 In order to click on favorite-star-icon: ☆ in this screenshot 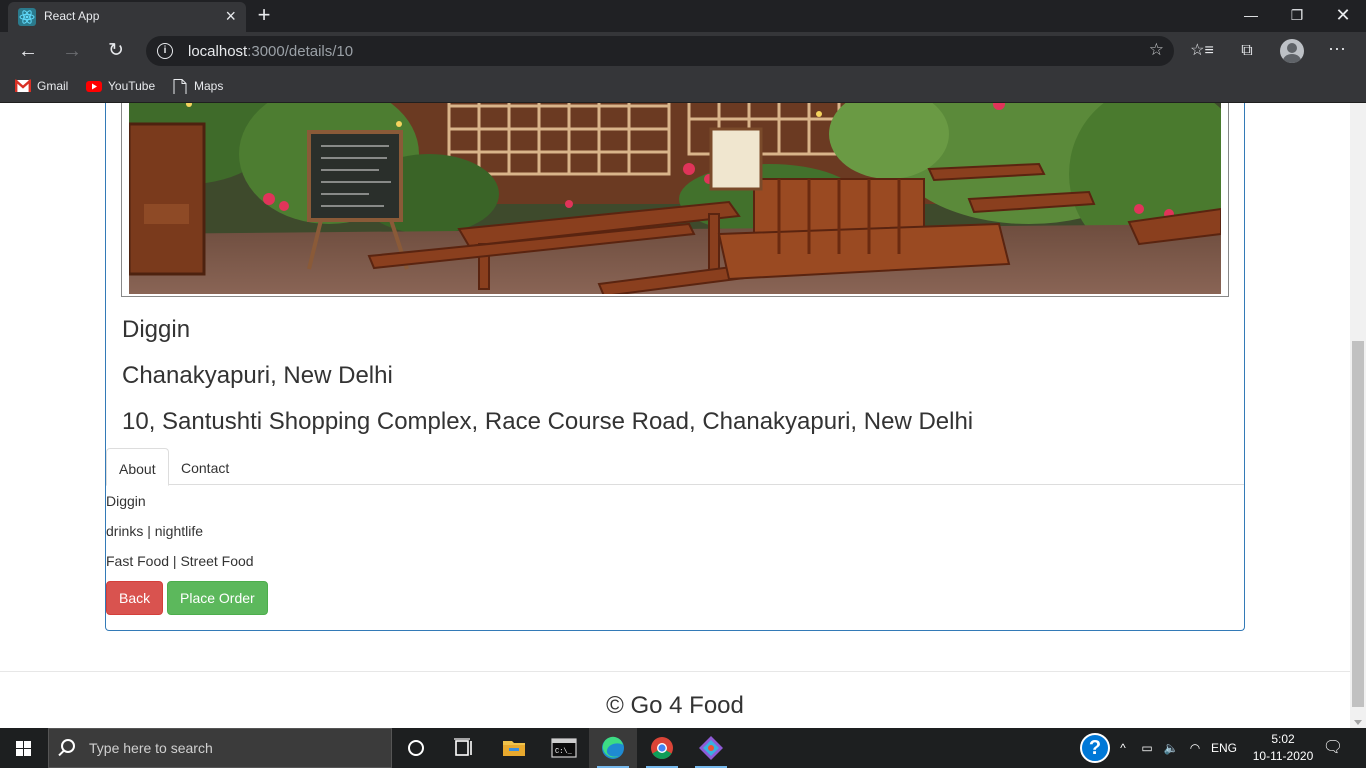, I will do `click(1156, 50)`.